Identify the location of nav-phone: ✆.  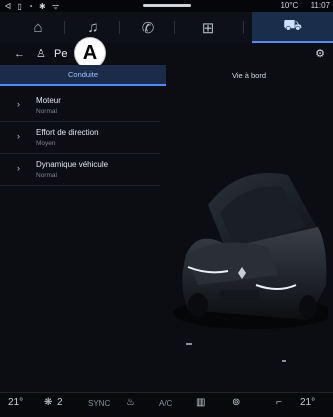
(148, 27).